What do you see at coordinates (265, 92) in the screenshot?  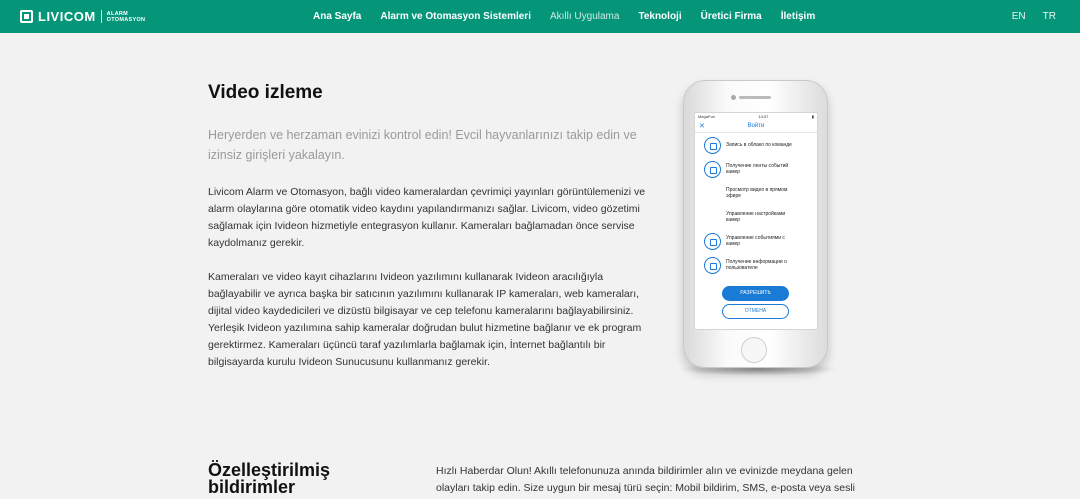 I see `section-title: Video izleme` at bounding box center [265, 92].